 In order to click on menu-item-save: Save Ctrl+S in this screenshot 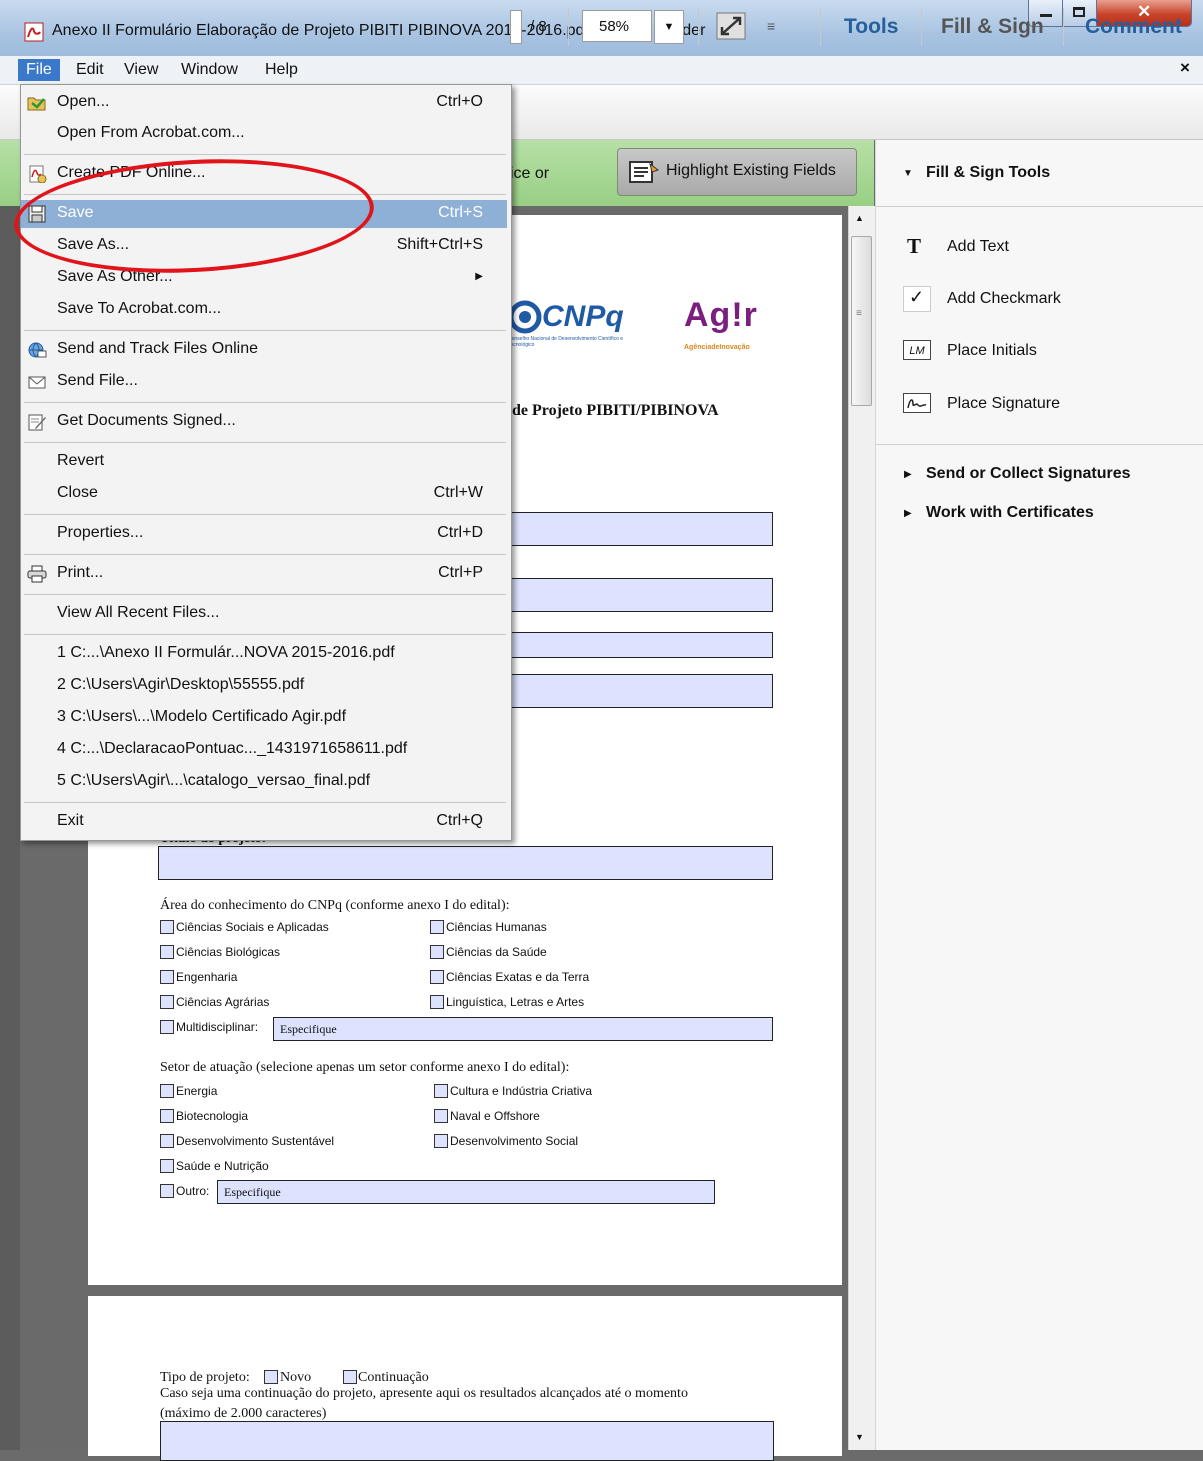, I will do `click(264, 214)`.